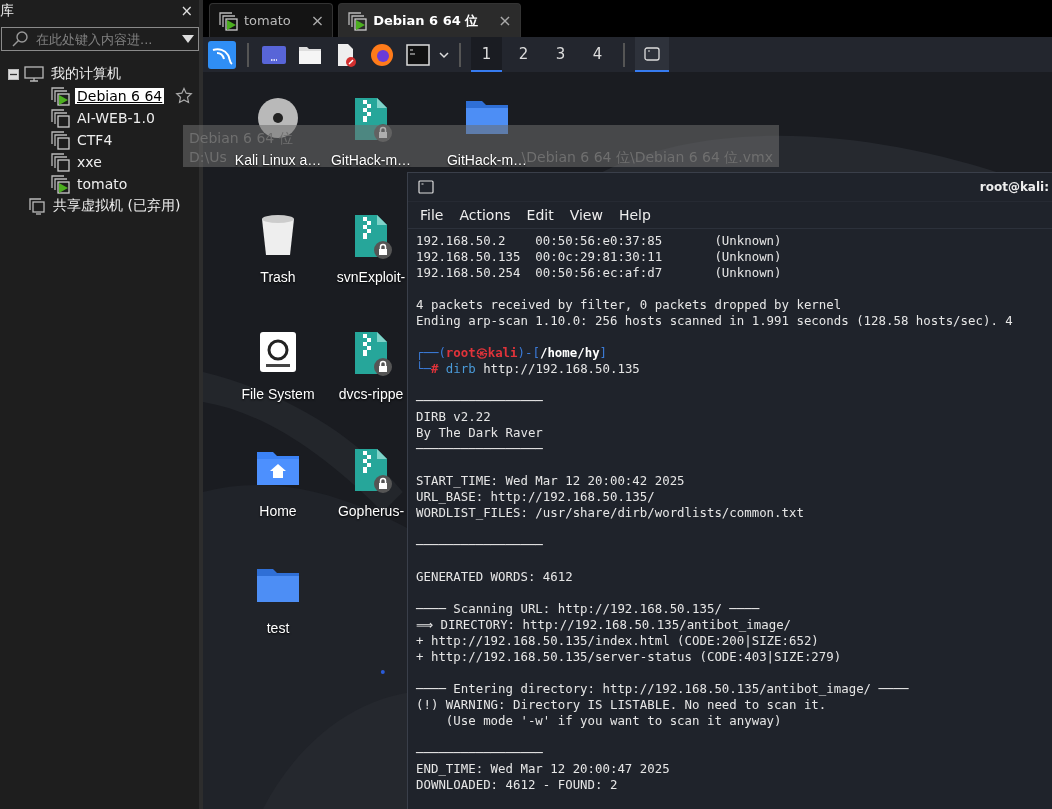  What do you see at coordinates (37, 206) in the screenshot?
I see `shared-vm-icon` at bounding box center [37, 206].